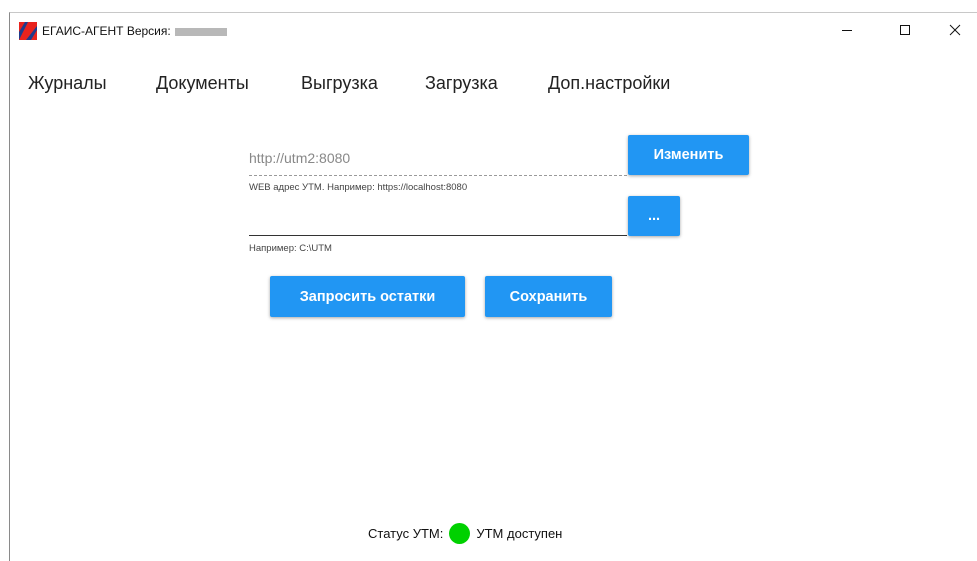 The width and height of the screenshot is (977, 561). I want to click on minimize-icon, so click(847, 30).